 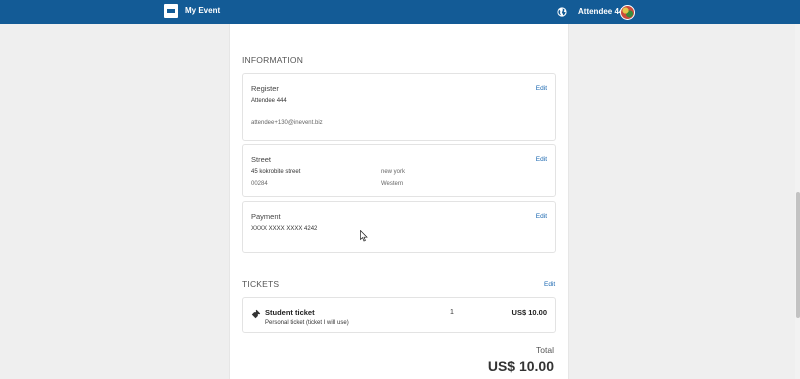 What do you see at coordinates (541, 216) in the screenshot?
I see `payment-edit-link: Edit` at bounding box center [541, 216].